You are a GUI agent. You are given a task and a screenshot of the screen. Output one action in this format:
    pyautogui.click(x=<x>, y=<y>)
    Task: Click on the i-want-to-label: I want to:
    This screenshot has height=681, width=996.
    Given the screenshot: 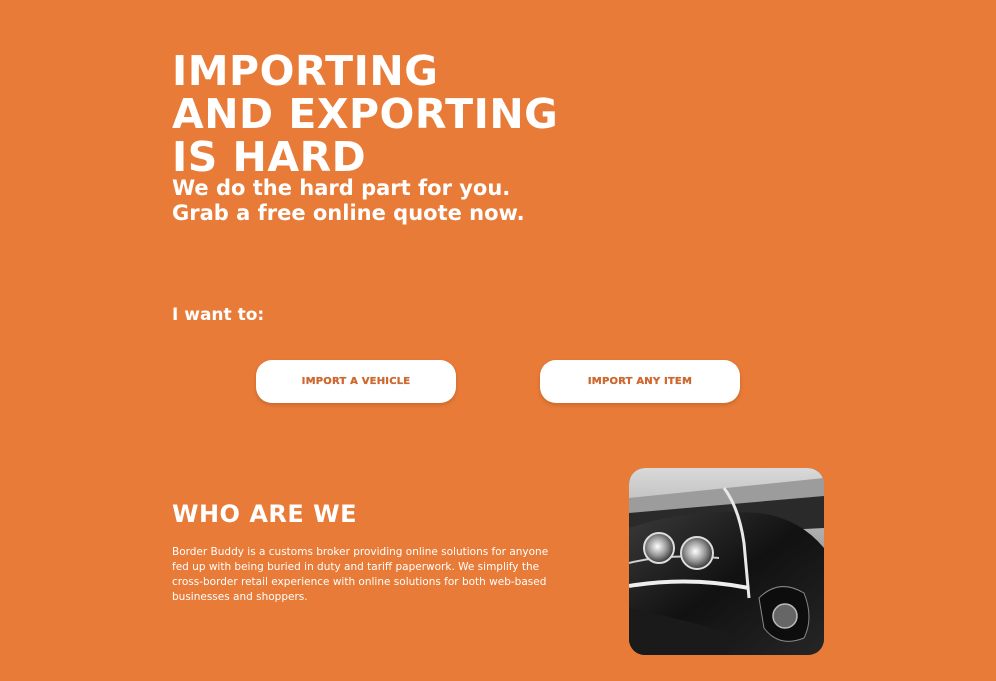 What is the action you would take?
    pyautogui.click(x=218, y=315)
    